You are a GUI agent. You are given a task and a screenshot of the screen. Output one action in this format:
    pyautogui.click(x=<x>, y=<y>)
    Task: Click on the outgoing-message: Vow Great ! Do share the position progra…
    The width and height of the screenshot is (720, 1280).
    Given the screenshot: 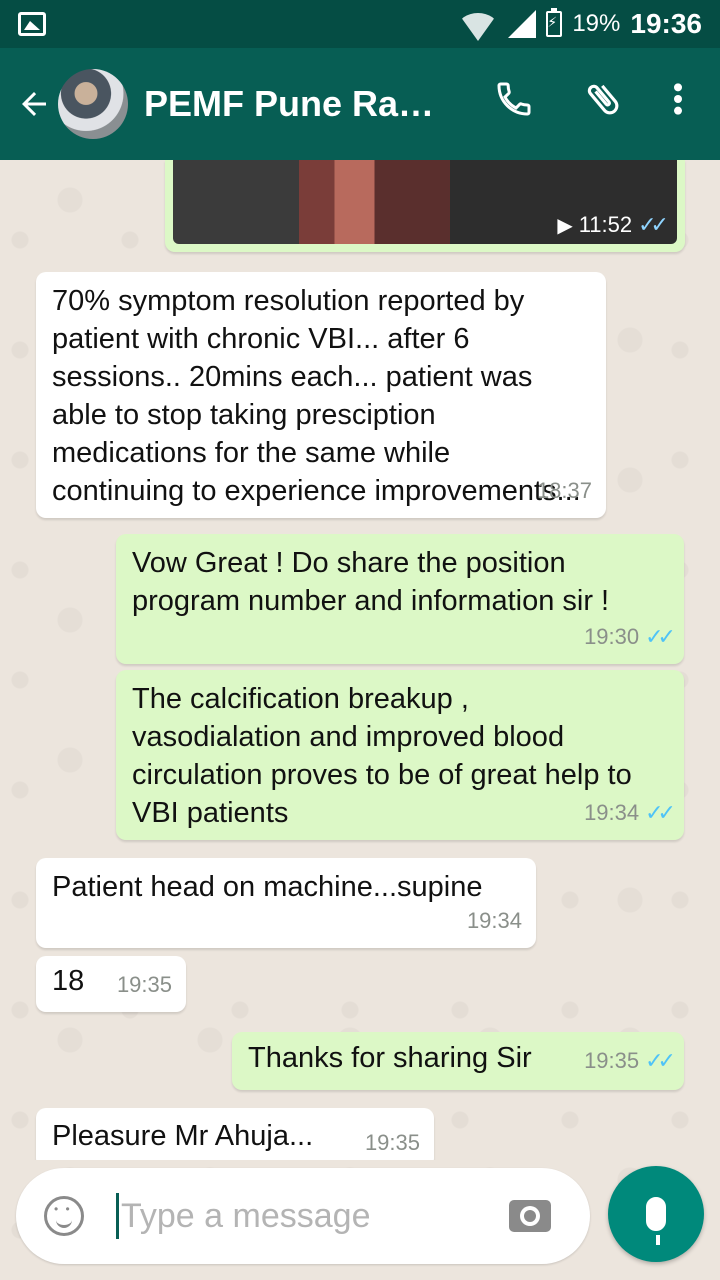 What is the action you would take?
    pyautogui.click(x=400, y=599)
    